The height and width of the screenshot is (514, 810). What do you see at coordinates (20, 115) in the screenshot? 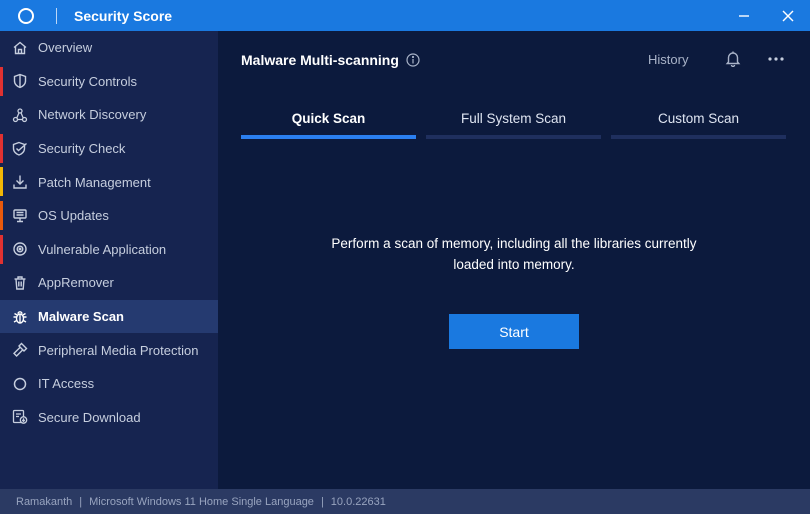
I see `network-icon` at bounding box center [20, 115].